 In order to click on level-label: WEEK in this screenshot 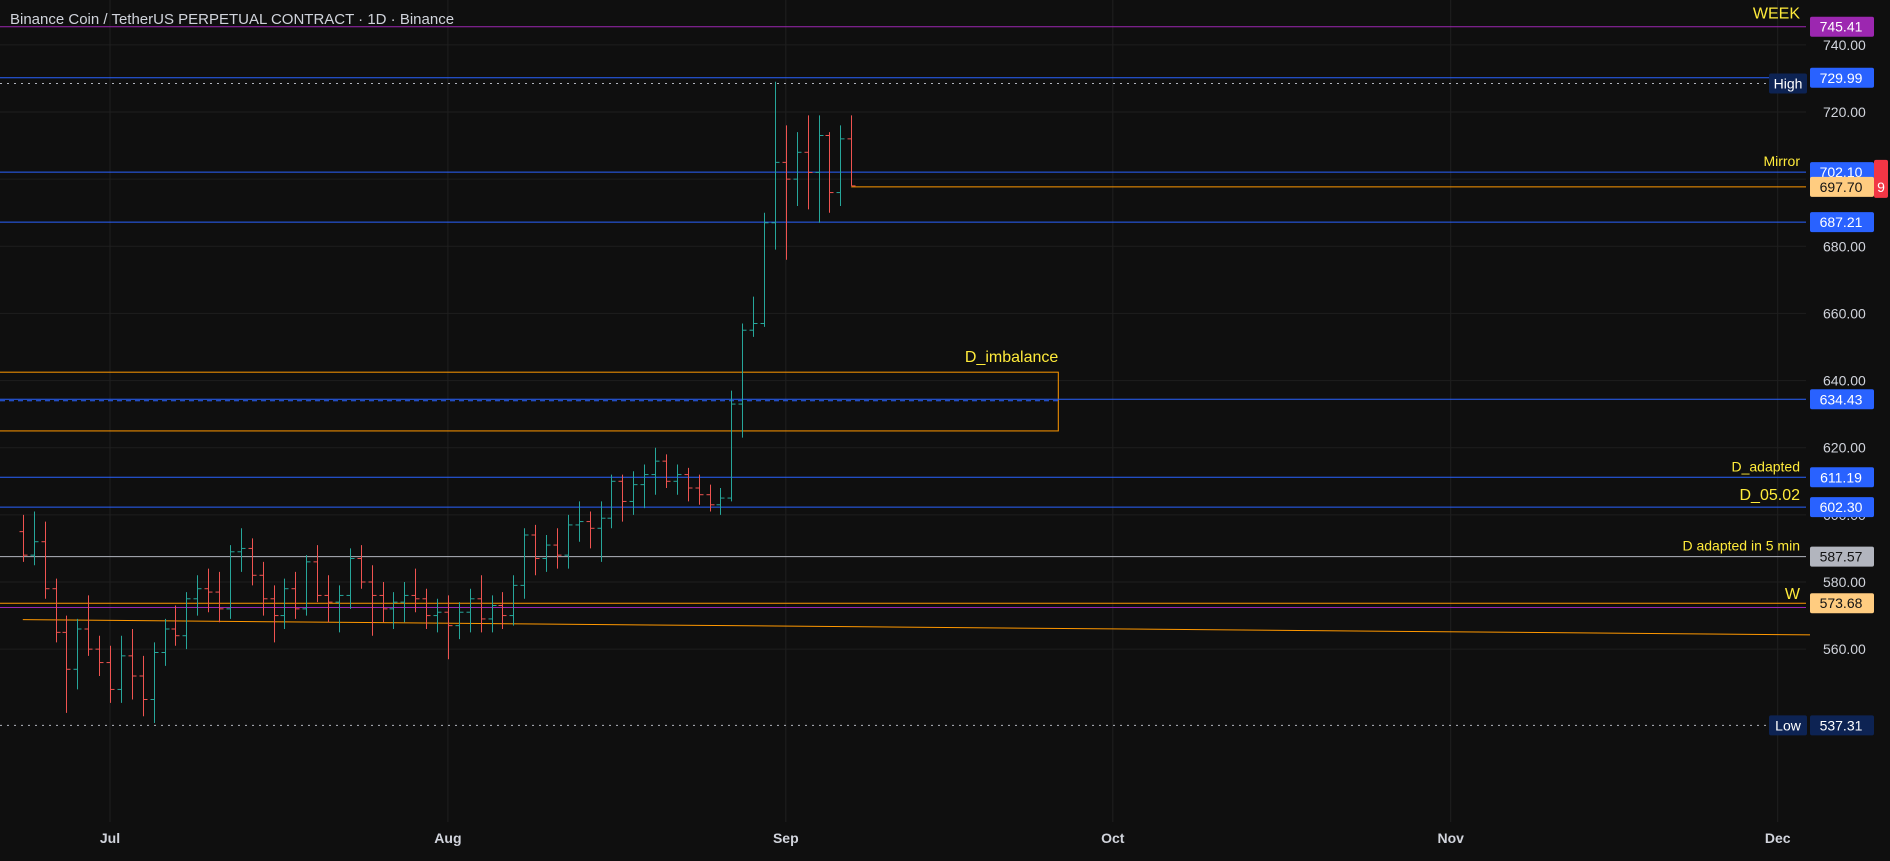, I will do `click(1776, 14)`.